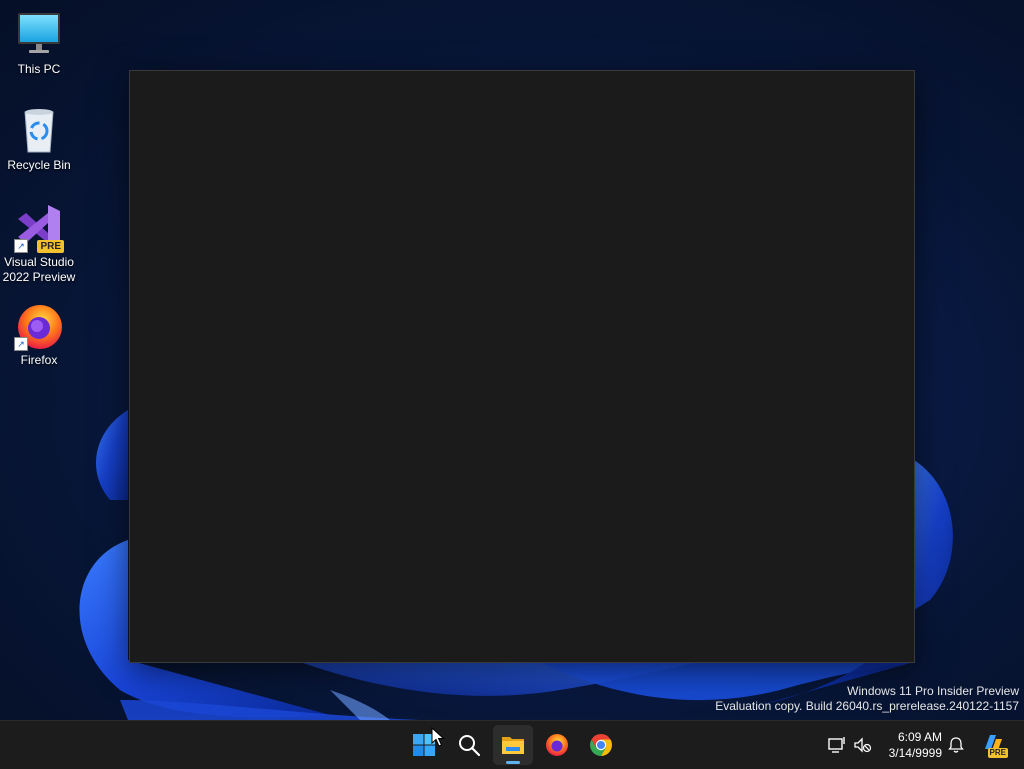  Describe the element at coordinates (438, 737) in the screenshot. I see `mouse-cursor-icon` at that location.